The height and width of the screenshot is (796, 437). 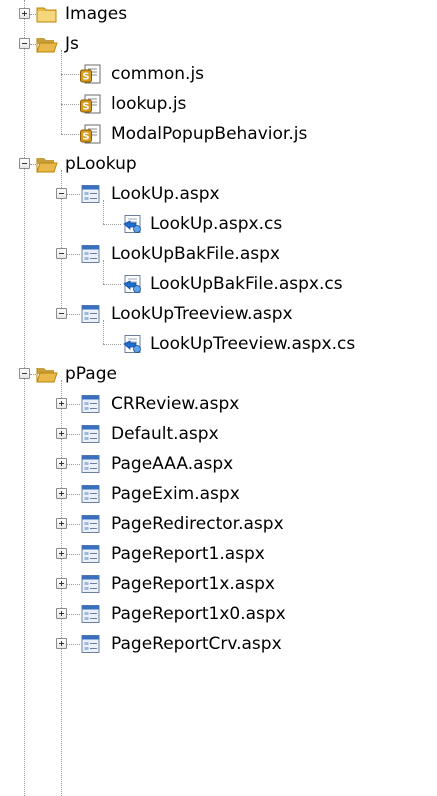 I want to click on folder-closed-icon, so click(x=47, y=14).